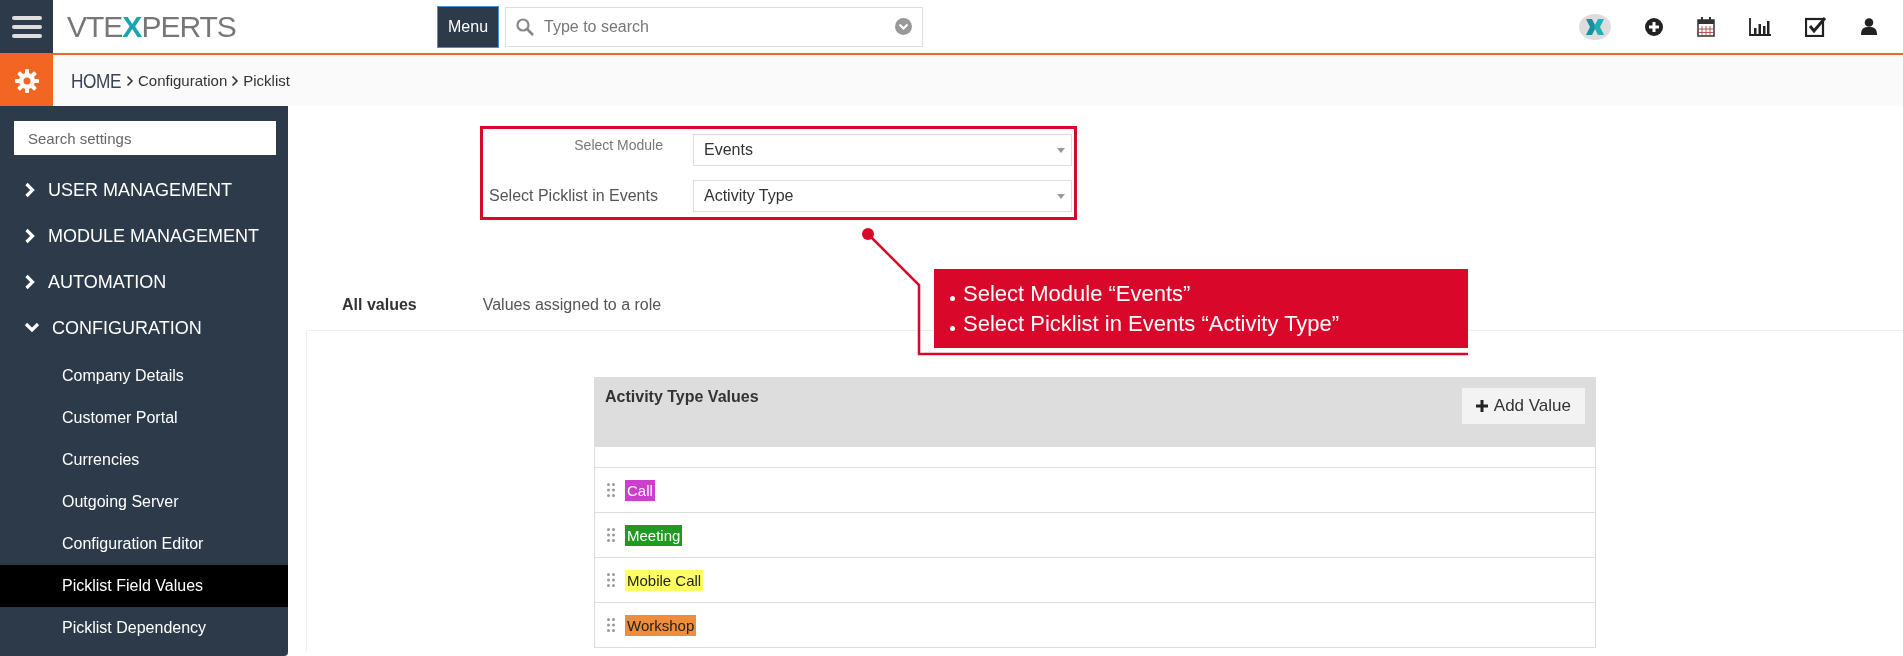  I want to click on breadcrumb-link: HOME, so click(96, 80).